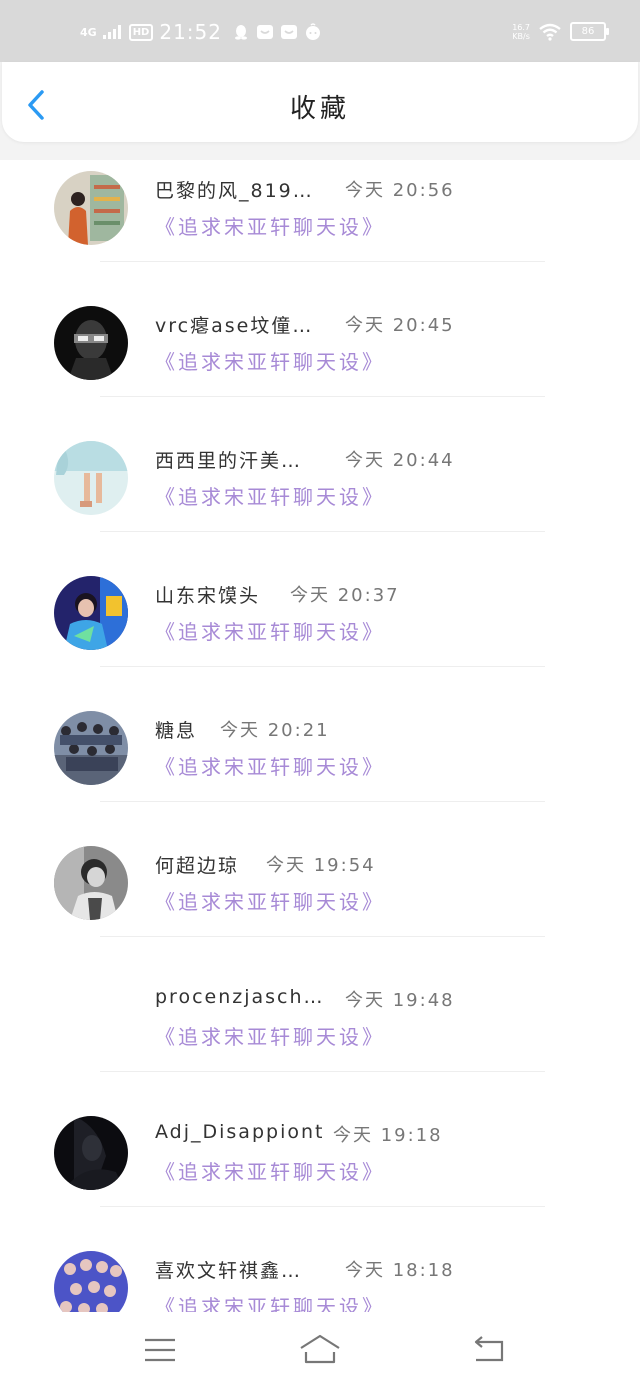 The width and height of the screenshot is (640, 1387). Describe the element at coordinates (400, 1000) in the screenshot. I see `timestamp: 今天 19:48` at that location.